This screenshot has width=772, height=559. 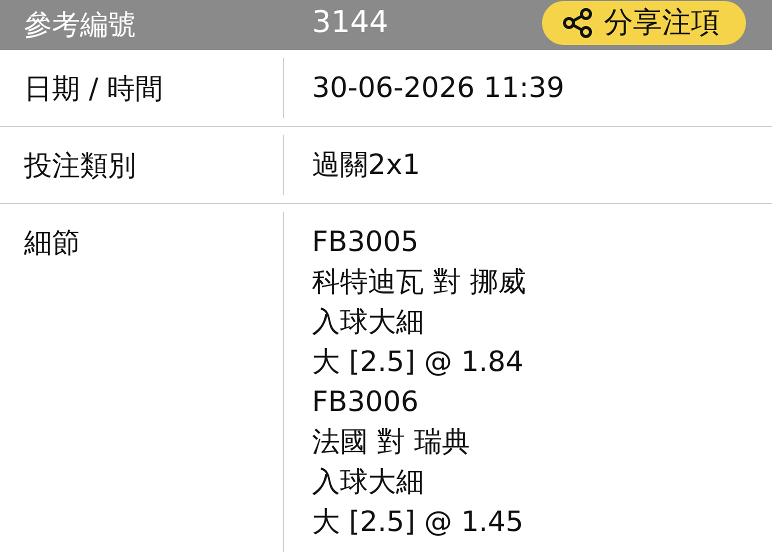 I want to click on field-value: 30-06-2026 11:39, so click(x=438, y=88).